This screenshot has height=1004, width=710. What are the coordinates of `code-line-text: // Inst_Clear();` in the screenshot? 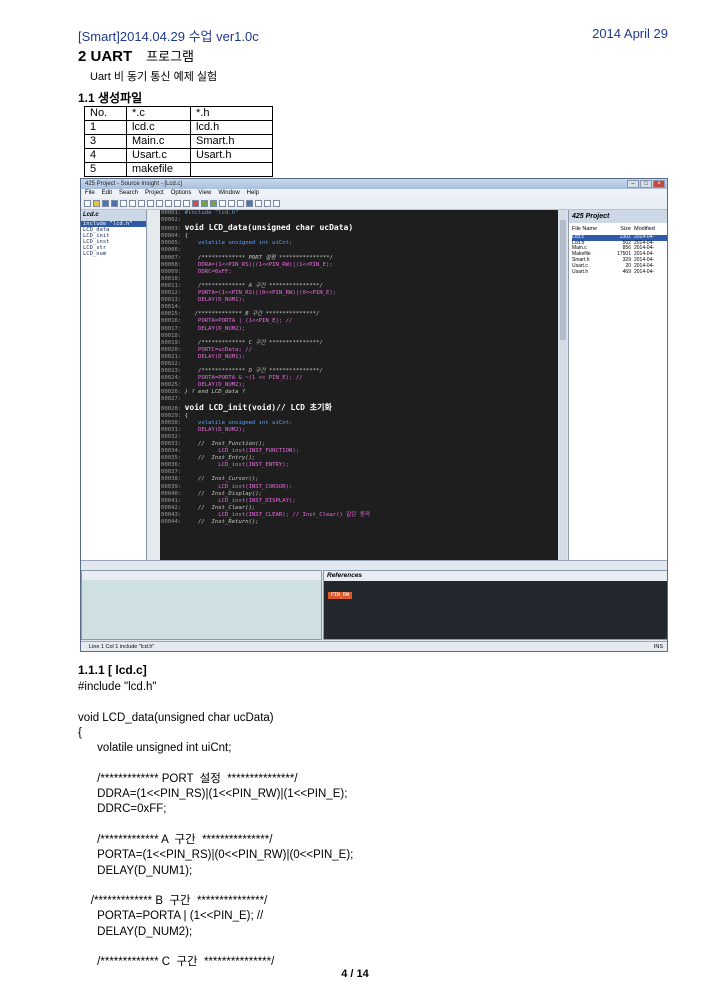 It's located at (220, 507).